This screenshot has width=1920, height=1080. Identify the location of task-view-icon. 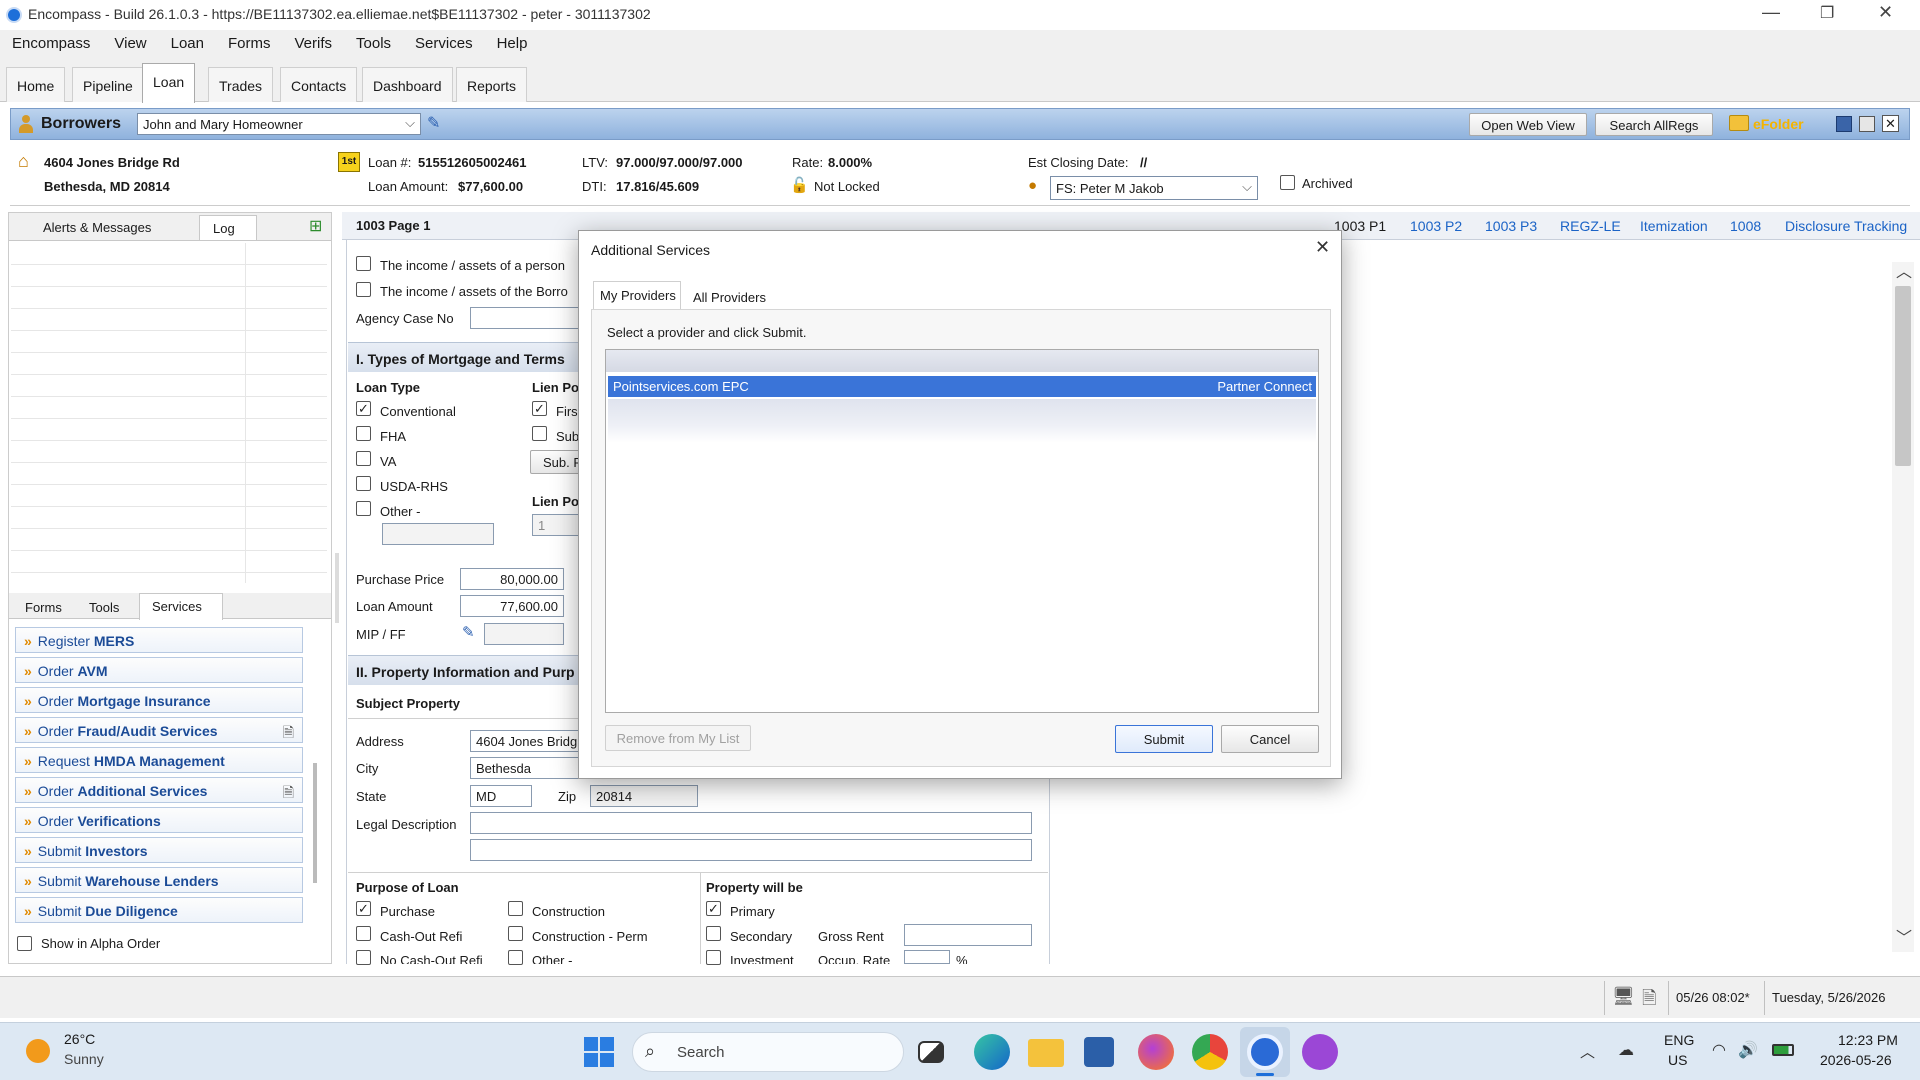
(931, 1052).